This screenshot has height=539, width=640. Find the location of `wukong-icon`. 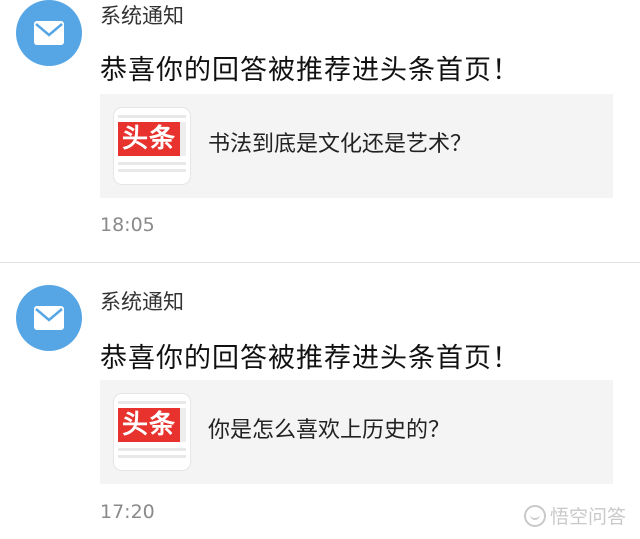

wukong-icon is located at coordinates (534, 515).